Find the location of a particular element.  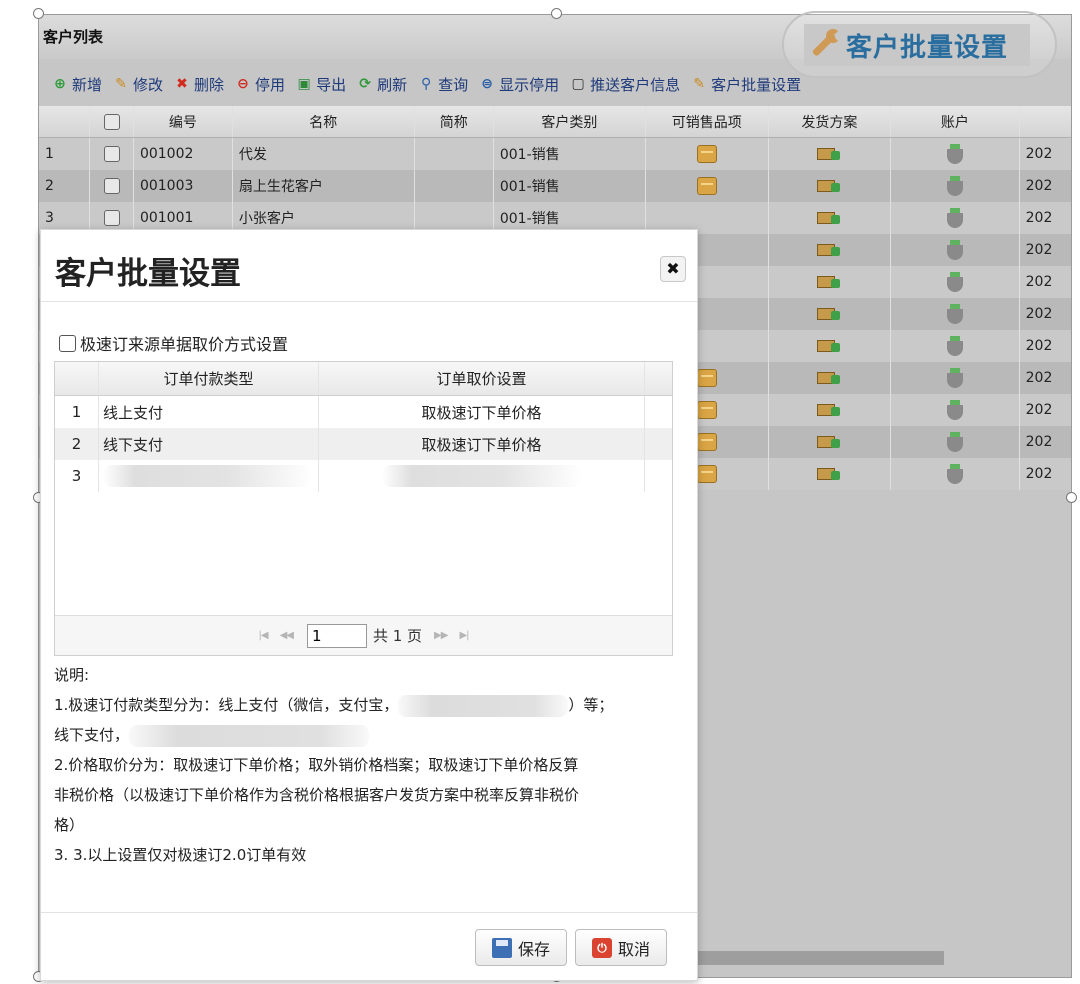

toolbar-edit-button: ✎ 修改 is located at coordinates (137, 84).